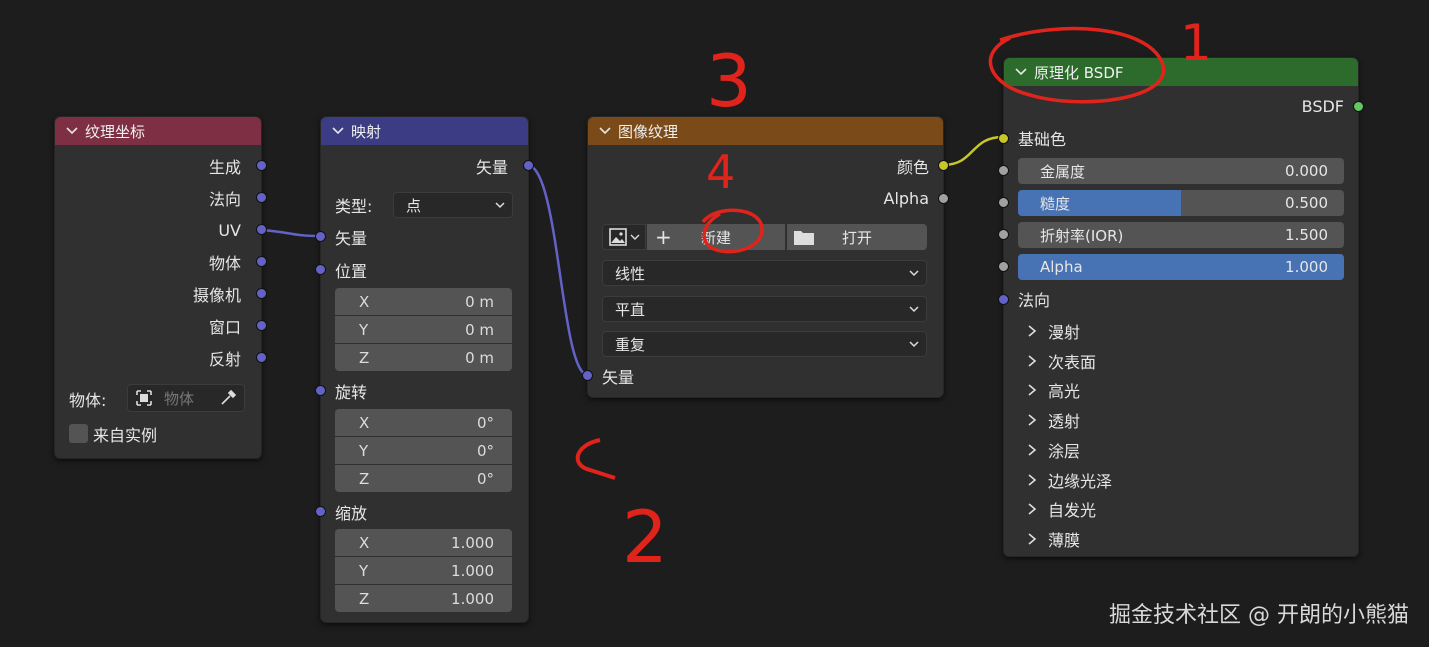 The image size is (1429, 647). I want to click on mapping-header: 映射, so click(424, 131).